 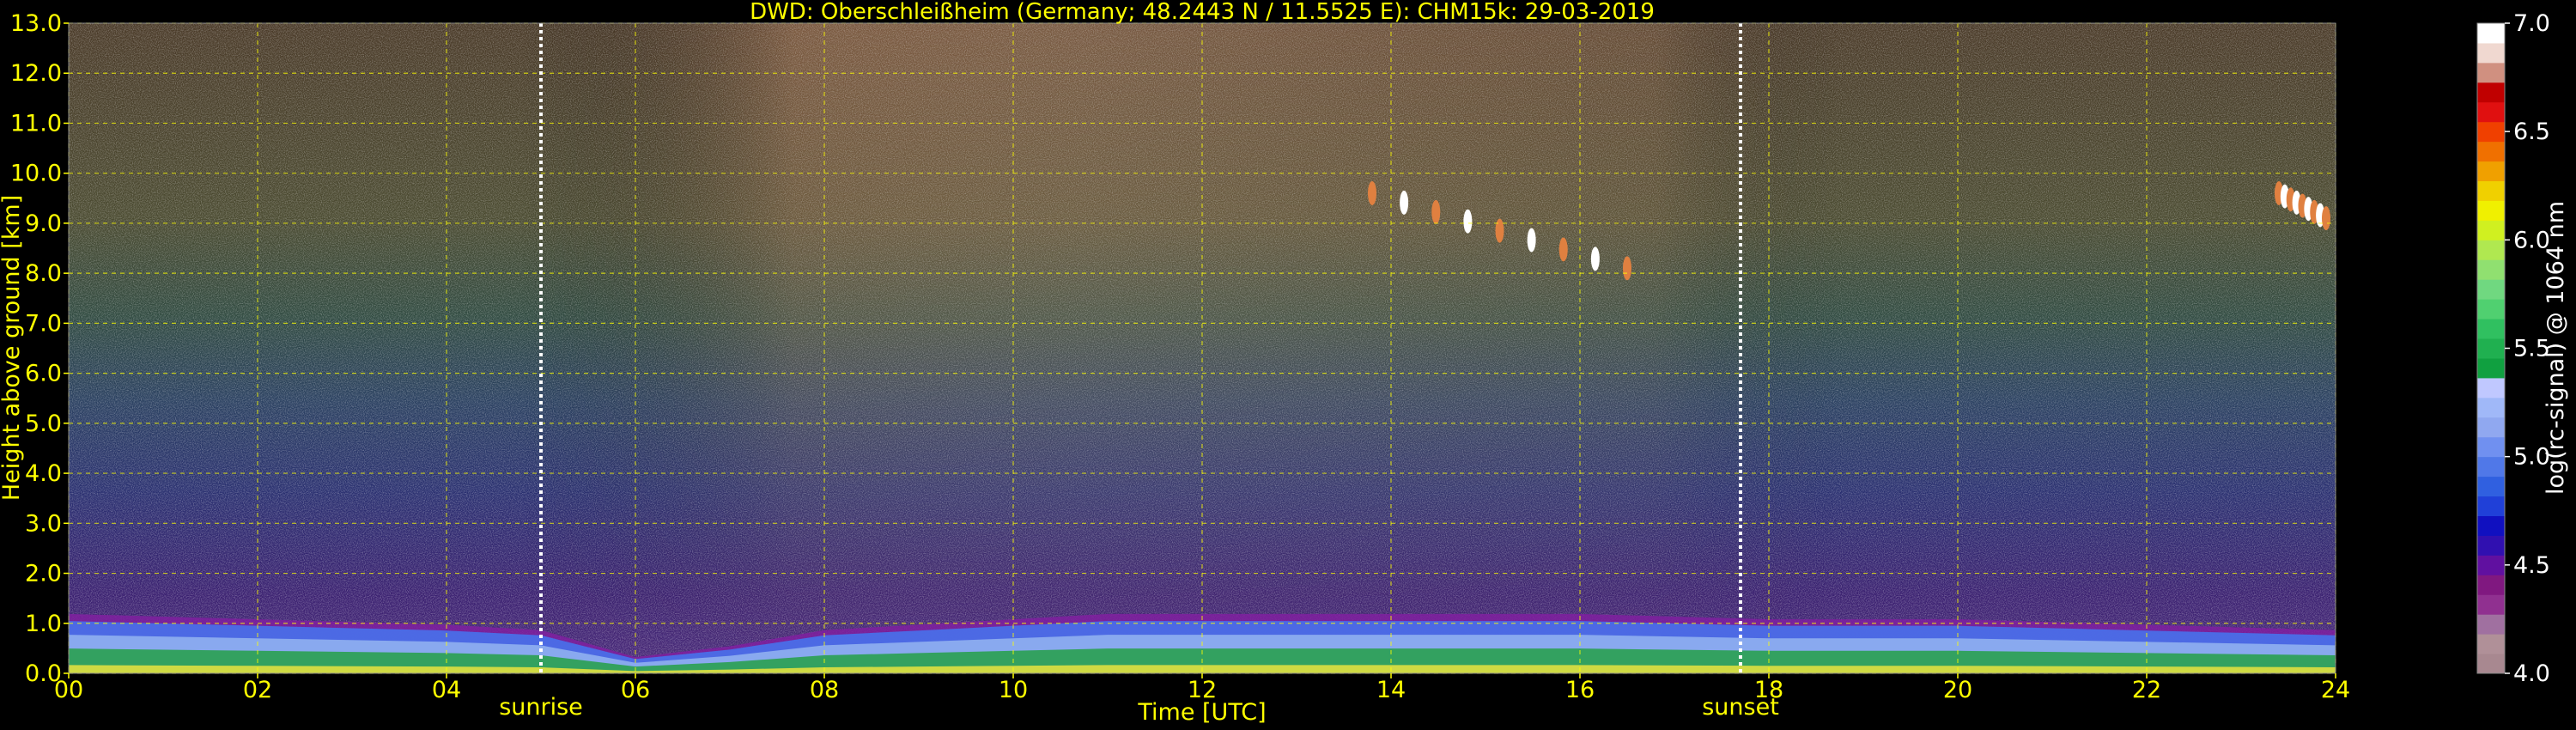 What do you see at coordinates (2146, 690) in the screenshot?
I see `x-tick-label: 22` at bounding box center [2146, 690].